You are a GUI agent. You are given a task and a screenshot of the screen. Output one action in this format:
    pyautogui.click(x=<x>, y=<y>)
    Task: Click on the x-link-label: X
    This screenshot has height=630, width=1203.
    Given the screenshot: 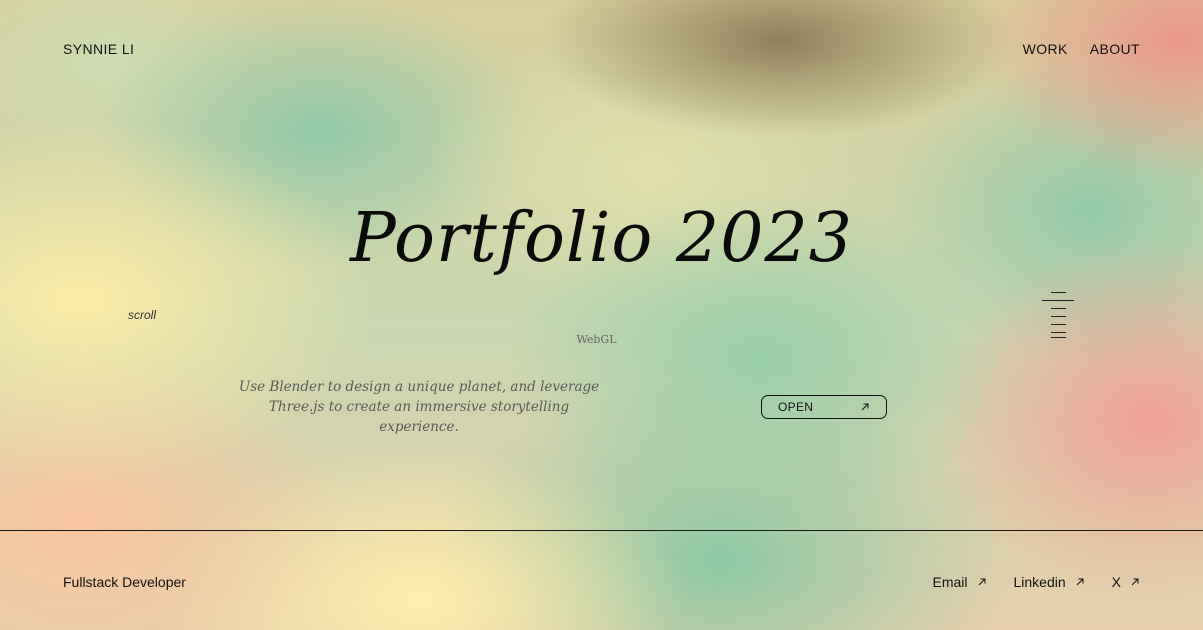 What is the action you would take?
    pyautogui.click(x=1116, y=582)
    